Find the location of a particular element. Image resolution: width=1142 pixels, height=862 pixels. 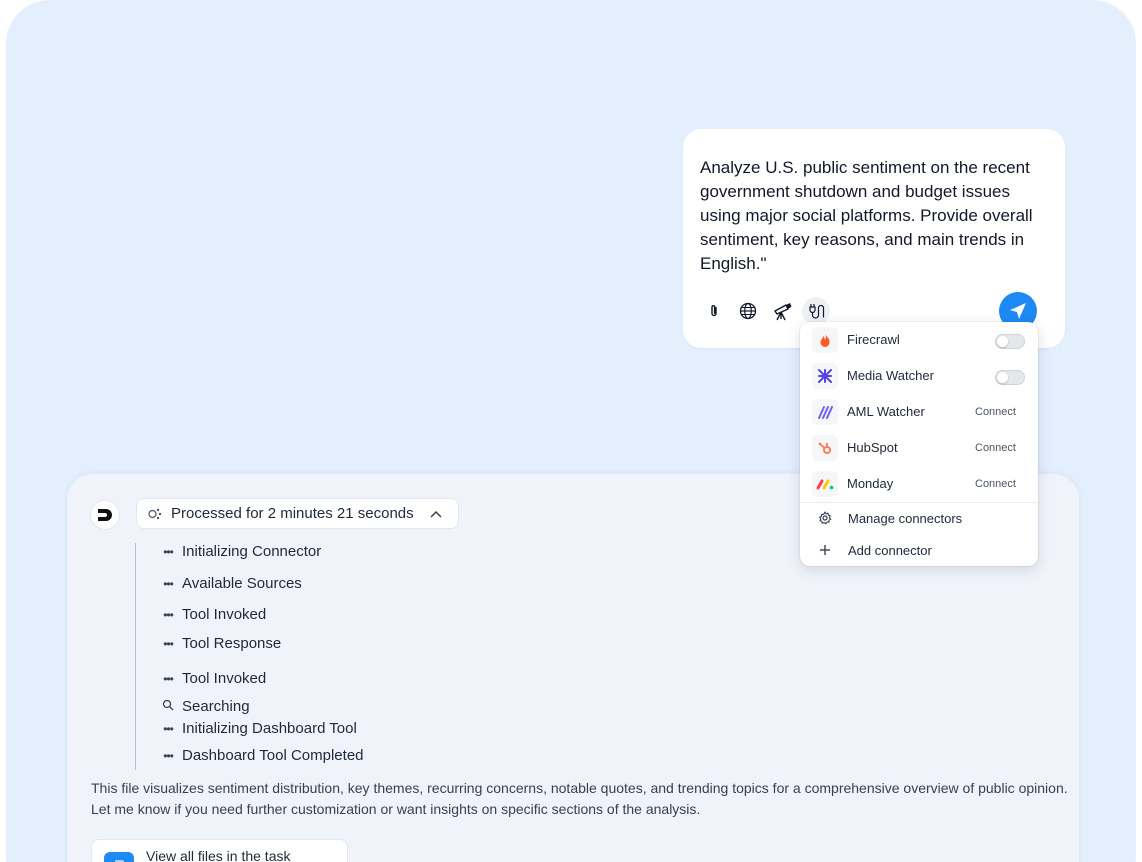

prompt-toolbar is located at coordinates (768, 311).